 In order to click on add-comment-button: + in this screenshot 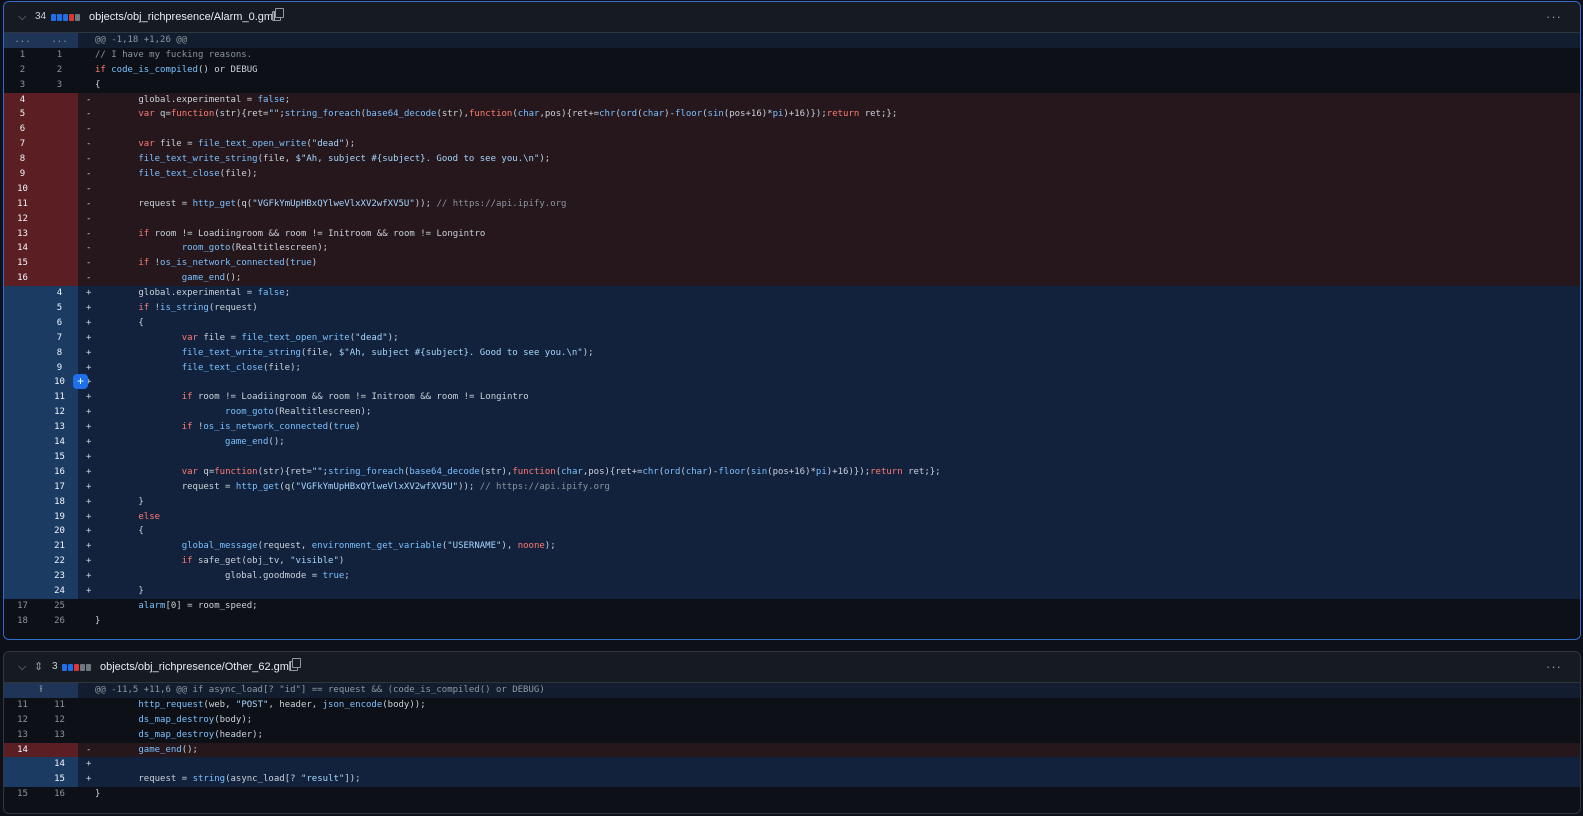, I will do `click(80, 382)`.